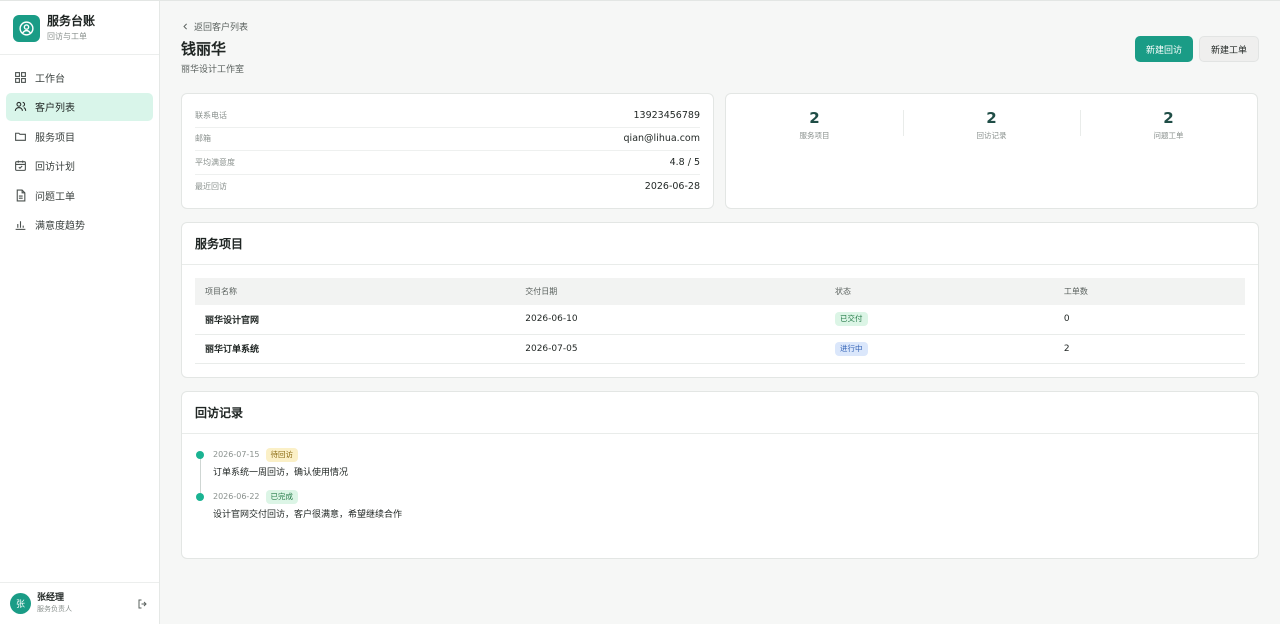 The width and height of the screenshot is (1280, 624). What do you see at coordinates (684, 162) in the screenshot?
I see `info-value: 4.8 / 5` at bounding box center [684, 162].